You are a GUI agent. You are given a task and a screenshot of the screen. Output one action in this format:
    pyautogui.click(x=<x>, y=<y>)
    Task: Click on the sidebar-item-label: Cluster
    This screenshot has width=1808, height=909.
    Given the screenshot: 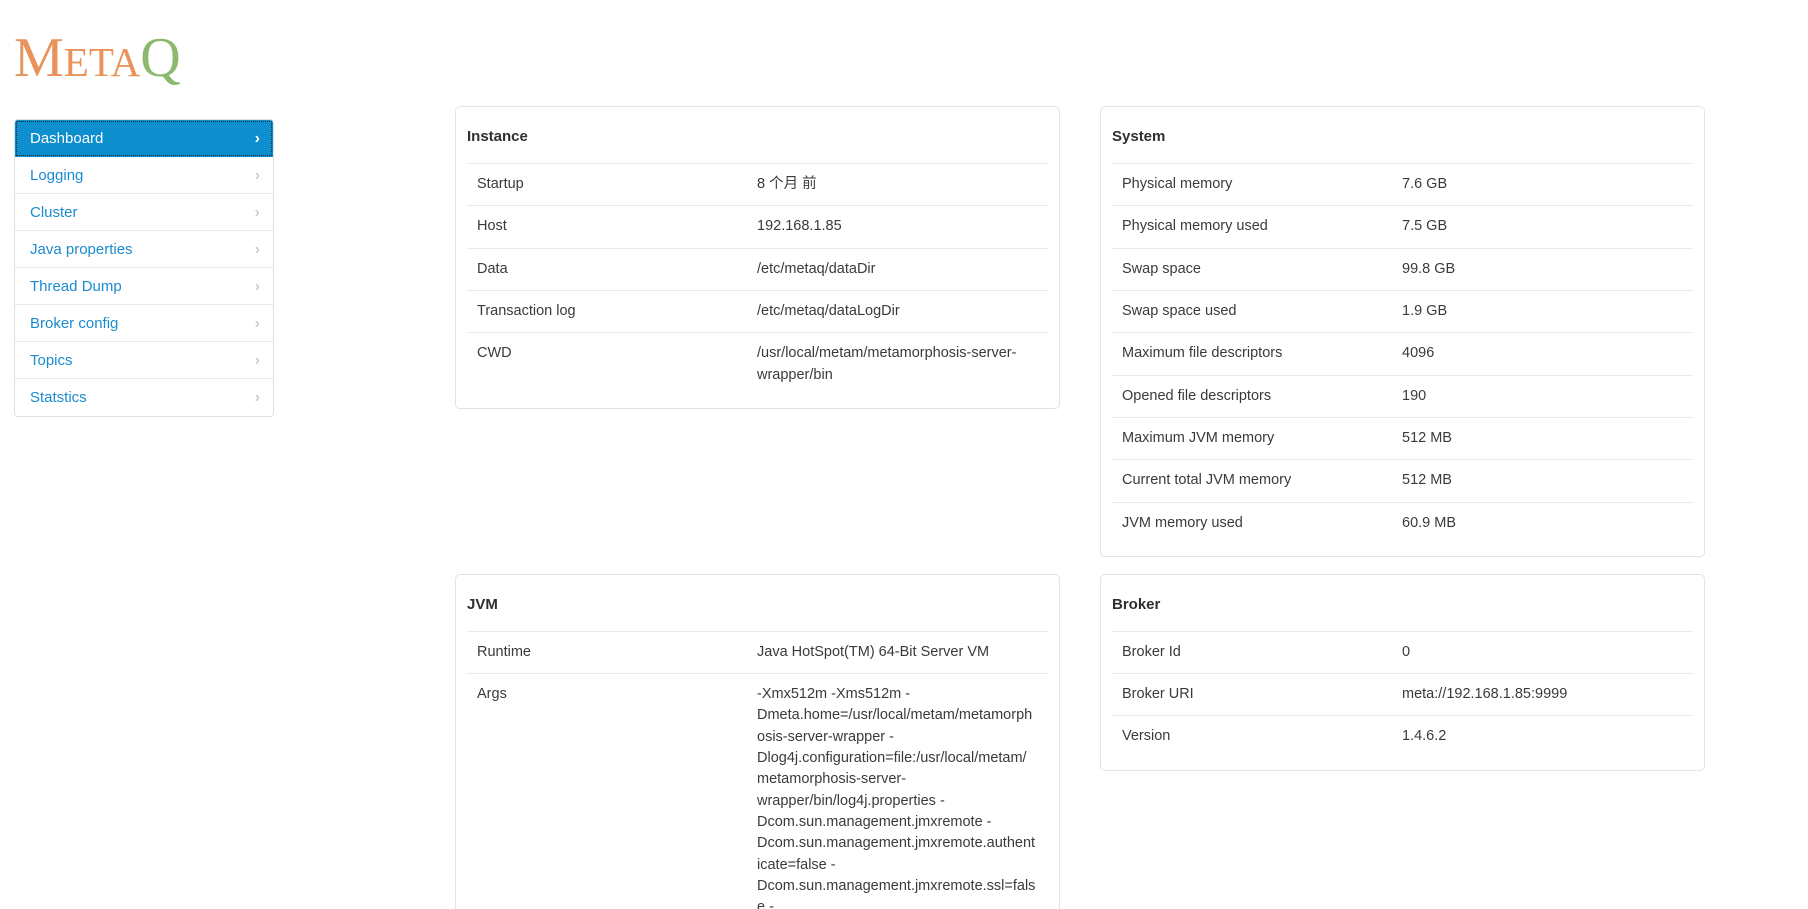 What is the action you would take?
    pyautogui.click(x=54, y=212)
    